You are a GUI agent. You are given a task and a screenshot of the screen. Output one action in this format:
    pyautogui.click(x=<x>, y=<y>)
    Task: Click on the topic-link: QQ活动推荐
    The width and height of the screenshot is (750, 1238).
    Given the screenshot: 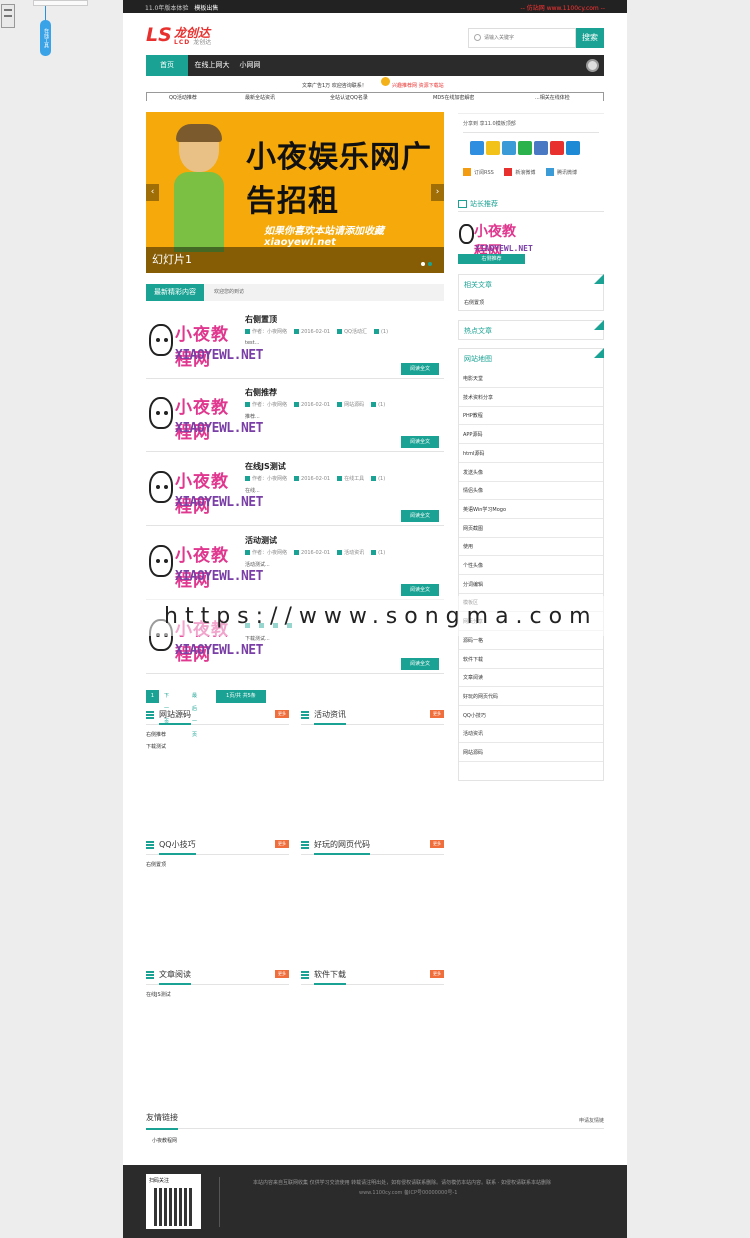 What is the action you would take?
    pyautogui.click(x=183, y=97)
    